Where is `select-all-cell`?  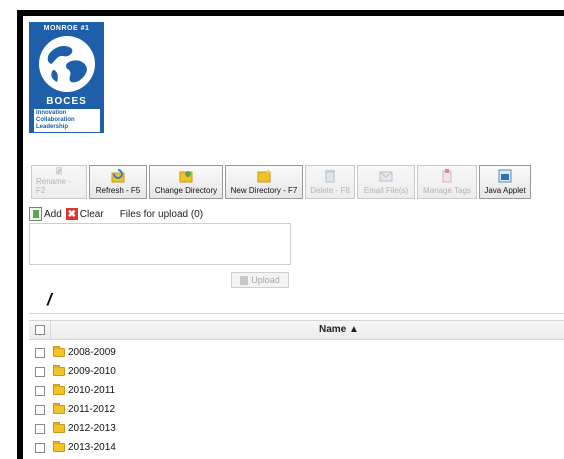
select-all-cell is located at coordinates (40, 330).